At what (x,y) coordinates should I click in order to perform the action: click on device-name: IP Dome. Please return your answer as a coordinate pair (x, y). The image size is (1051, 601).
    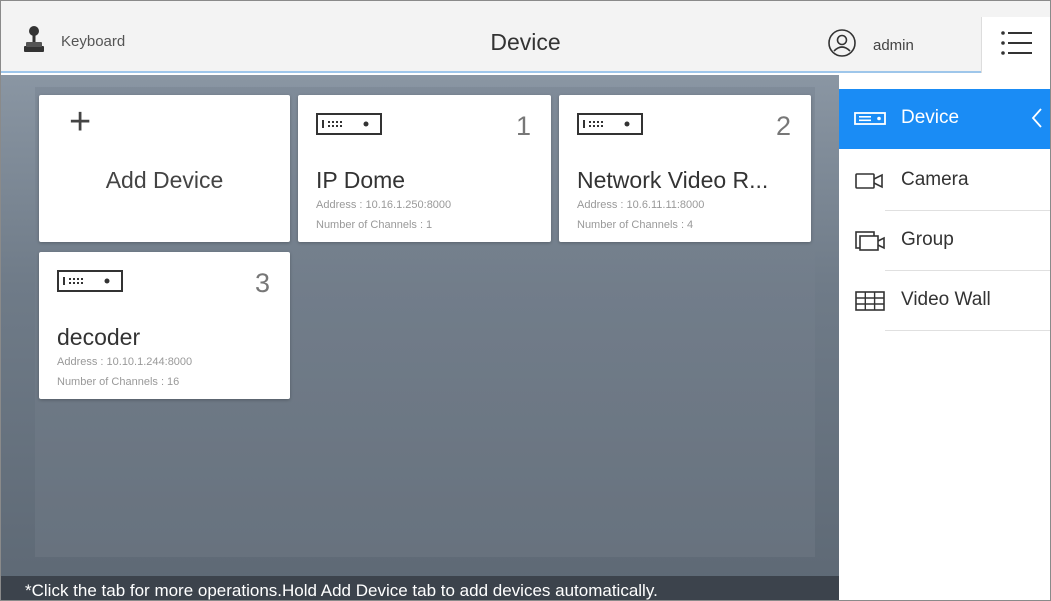
    Looking at the image, I should click on (361, 180).